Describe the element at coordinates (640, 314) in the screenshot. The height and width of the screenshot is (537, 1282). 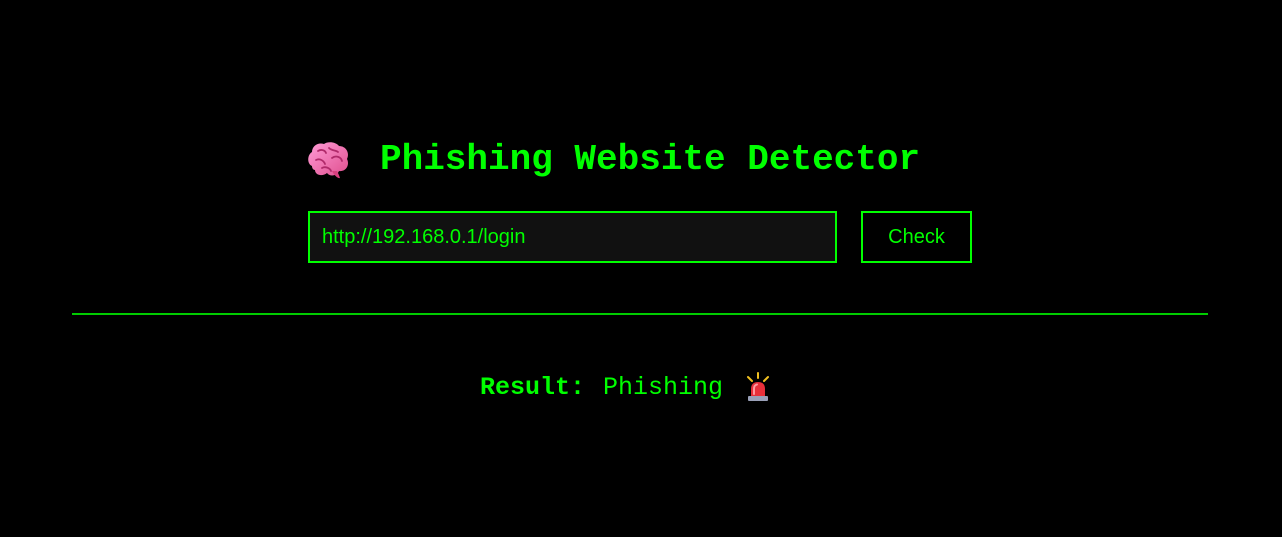
I see `divider` at that location.